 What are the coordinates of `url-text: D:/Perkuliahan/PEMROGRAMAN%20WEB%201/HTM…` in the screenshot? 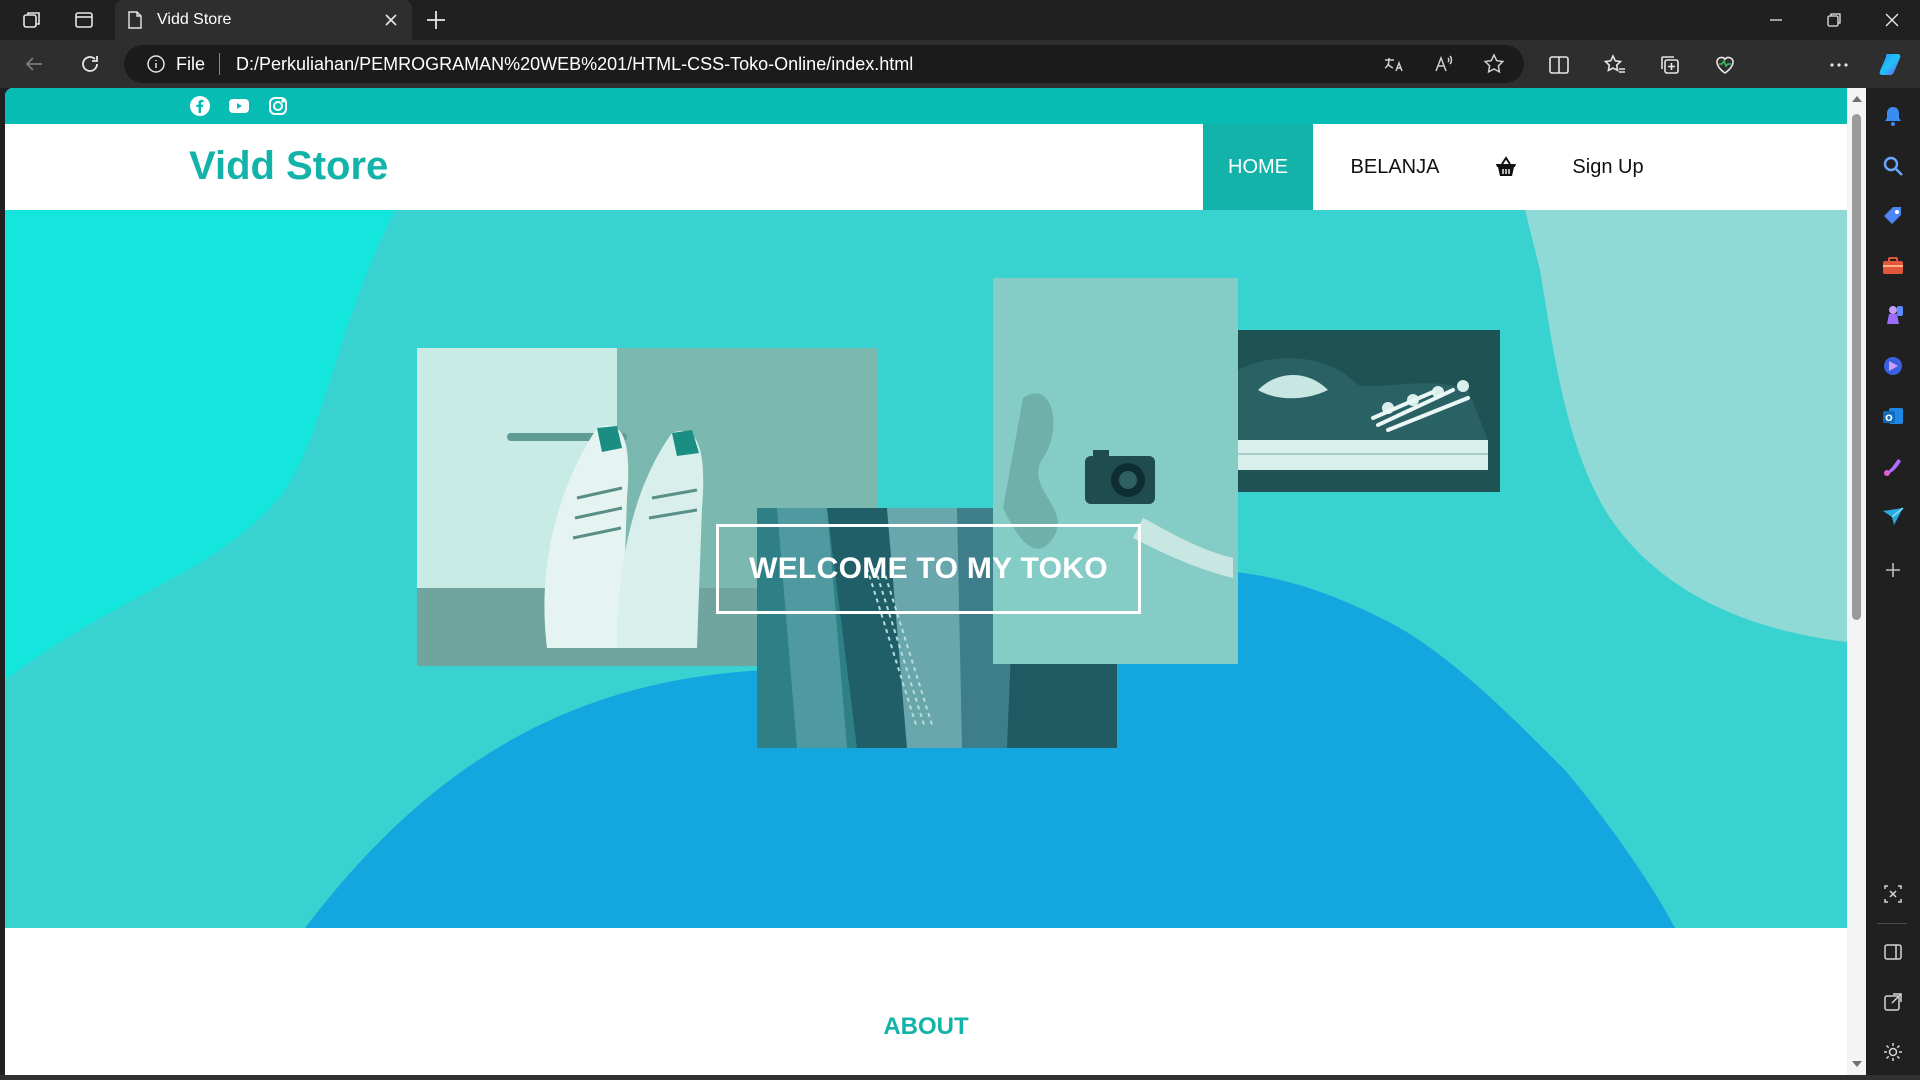 It's located at (575, 63).